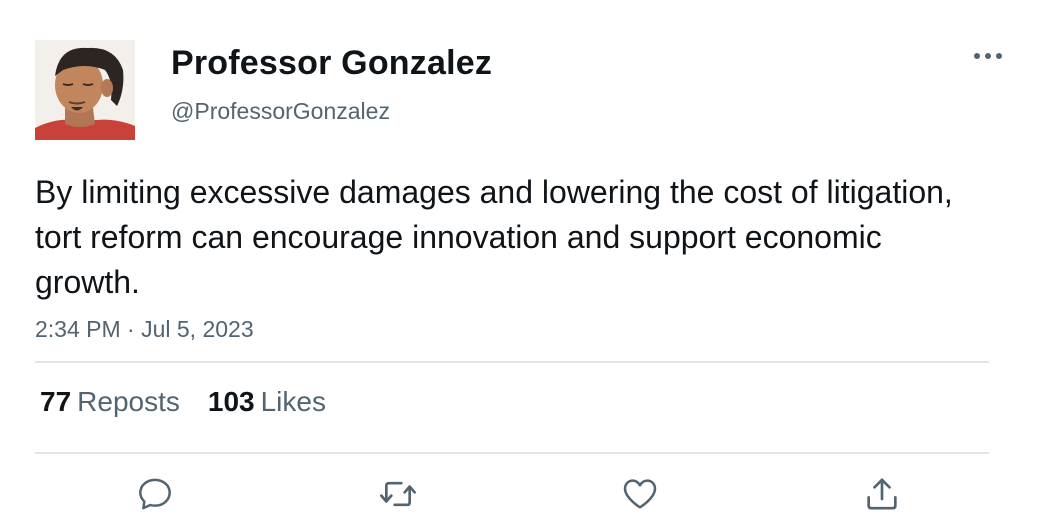 The image size is (1050, 525). I want to click on like-button, so click(640, 494).